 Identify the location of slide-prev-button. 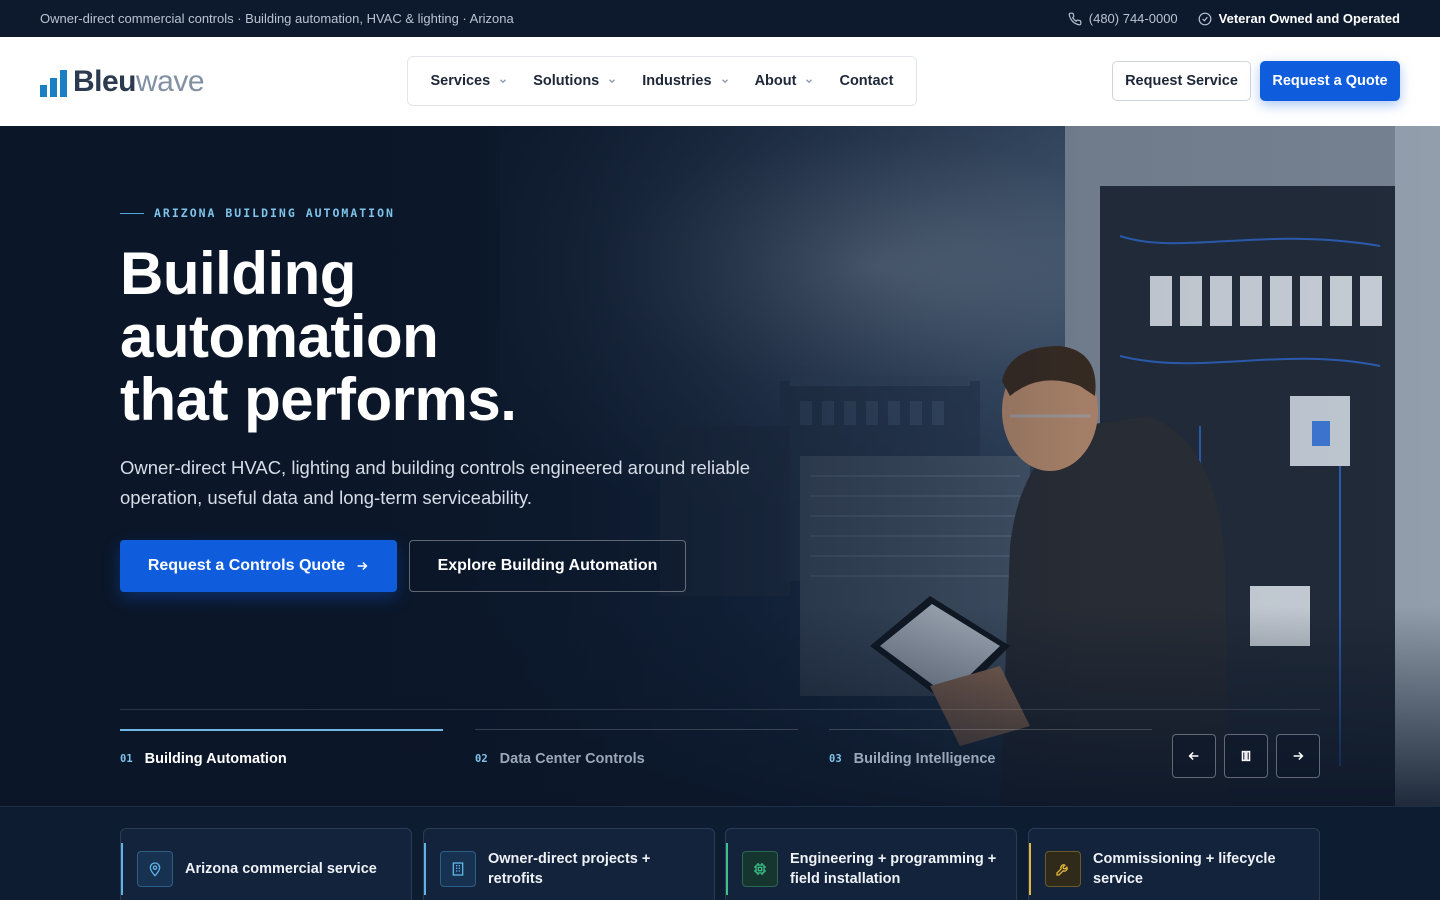
(1194, 756).